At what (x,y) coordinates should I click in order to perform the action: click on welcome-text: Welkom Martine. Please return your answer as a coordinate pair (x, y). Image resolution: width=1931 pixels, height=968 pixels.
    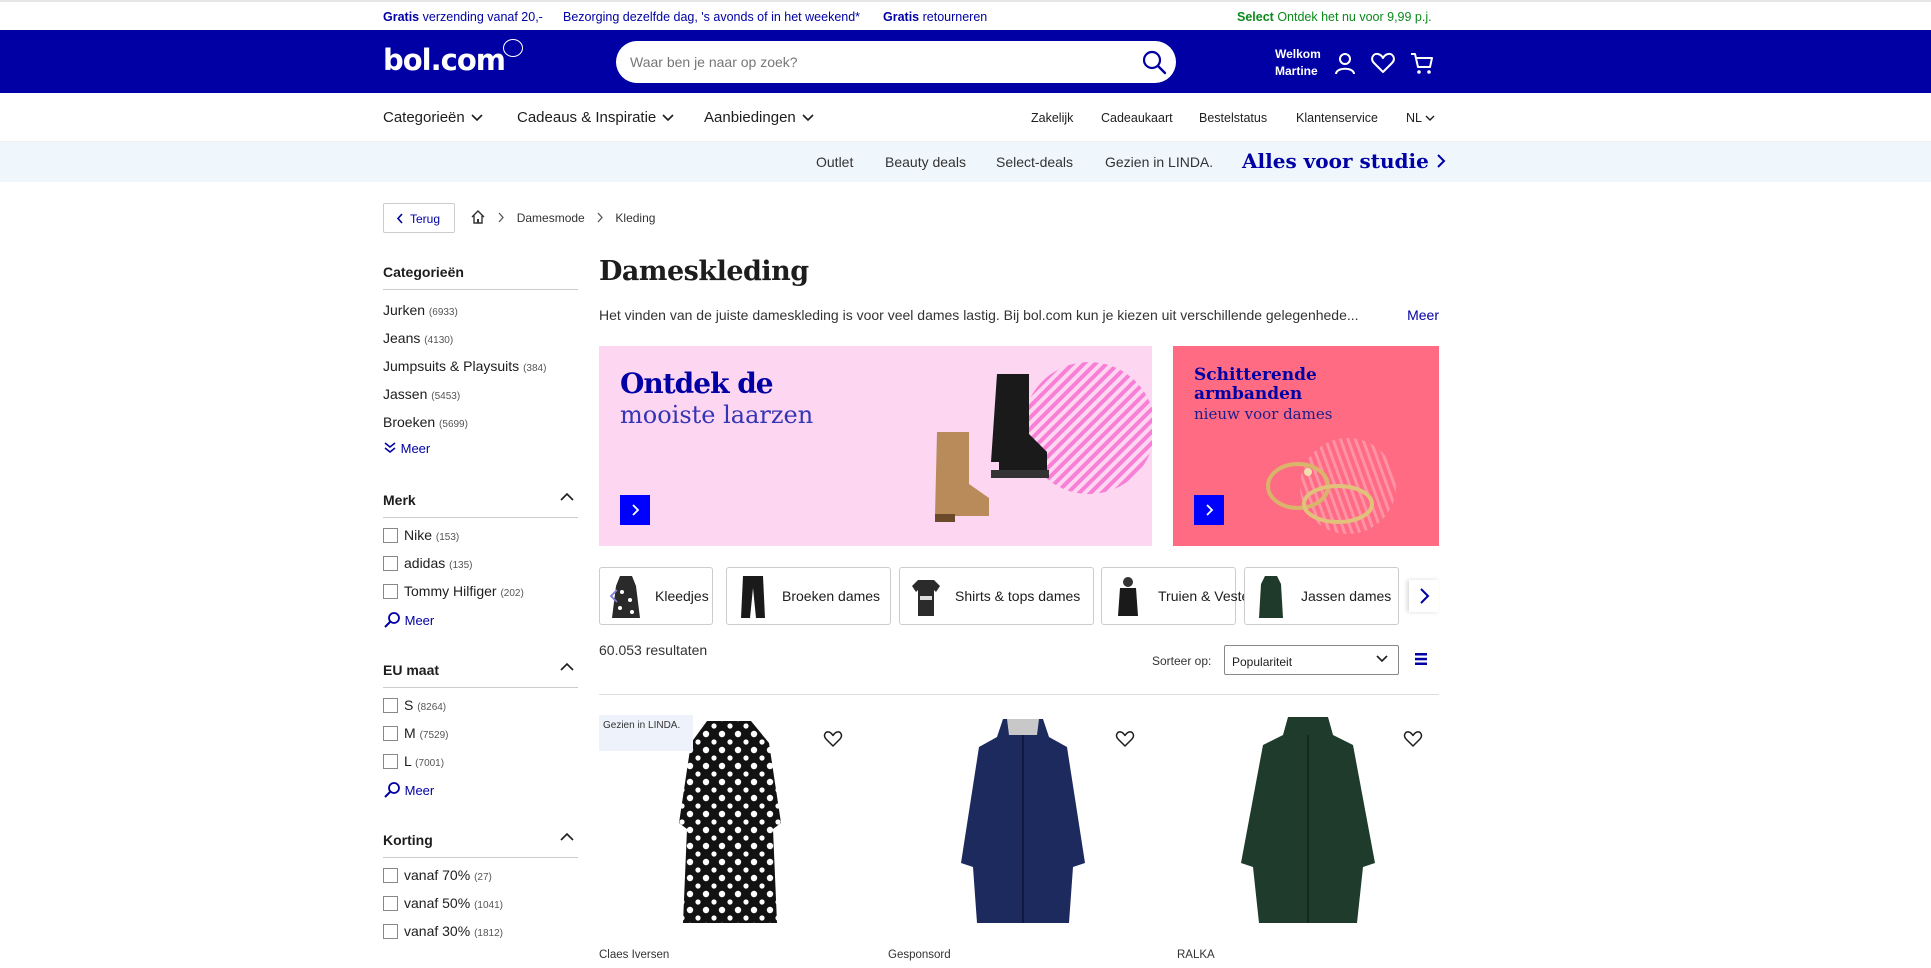
    Looking at the image, I should click on (1298, 63).